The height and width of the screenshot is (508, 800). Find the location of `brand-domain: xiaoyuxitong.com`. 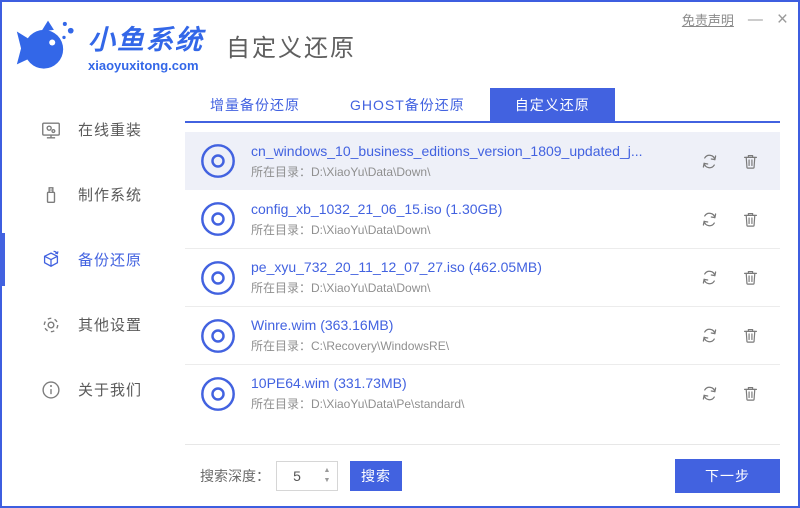

brand-domain: xiaoyuxitong.com is located at coordinates (143, 65).